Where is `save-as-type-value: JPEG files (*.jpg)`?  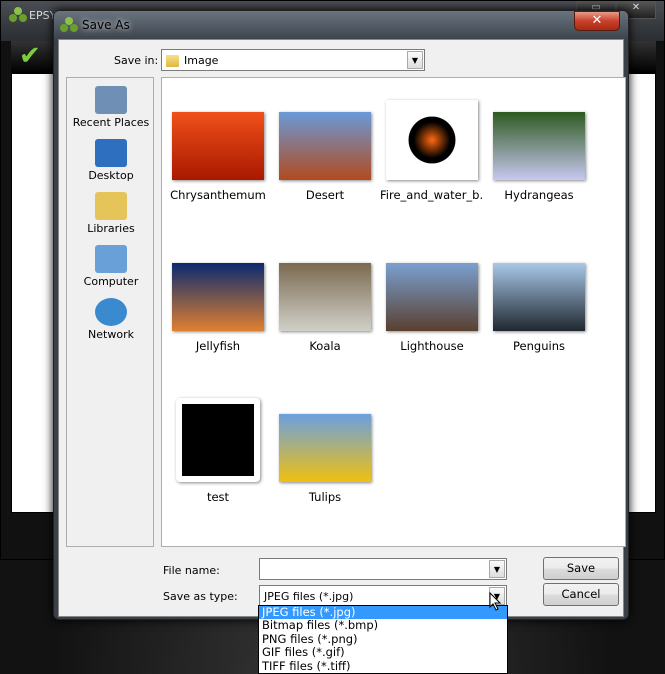
save-as-type-value: JPEG files (*.jpg) is located at coordinates (309, 596).